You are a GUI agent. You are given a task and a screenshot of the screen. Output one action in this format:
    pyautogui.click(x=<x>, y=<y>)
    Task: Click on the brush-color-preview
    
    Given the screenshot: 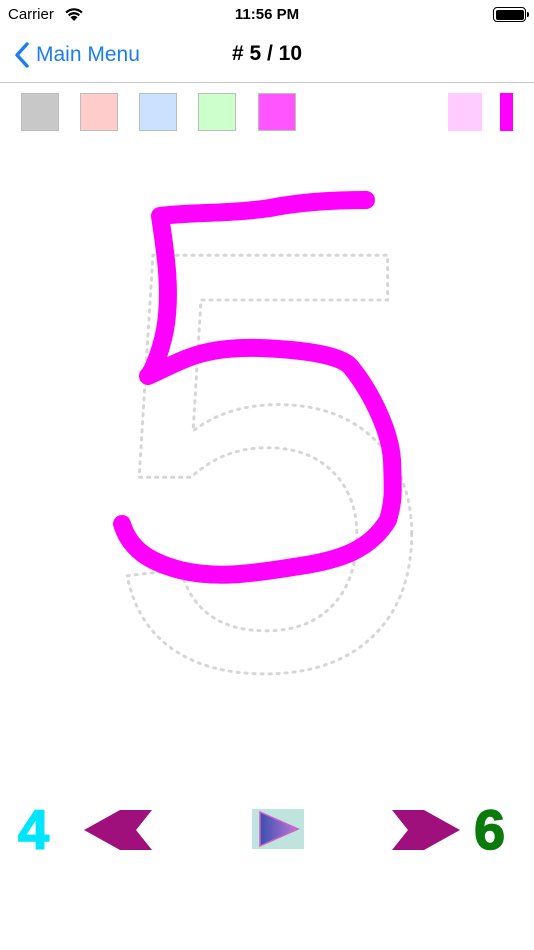 What is the action you would take?
    pyautogui.click(x=465, y=112)
    